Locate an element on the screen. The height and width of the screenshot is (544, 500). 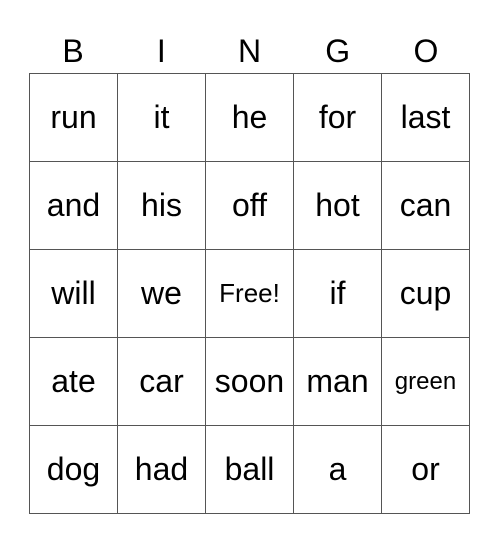
bingo-cell: we is located at coordinates (162, 294).